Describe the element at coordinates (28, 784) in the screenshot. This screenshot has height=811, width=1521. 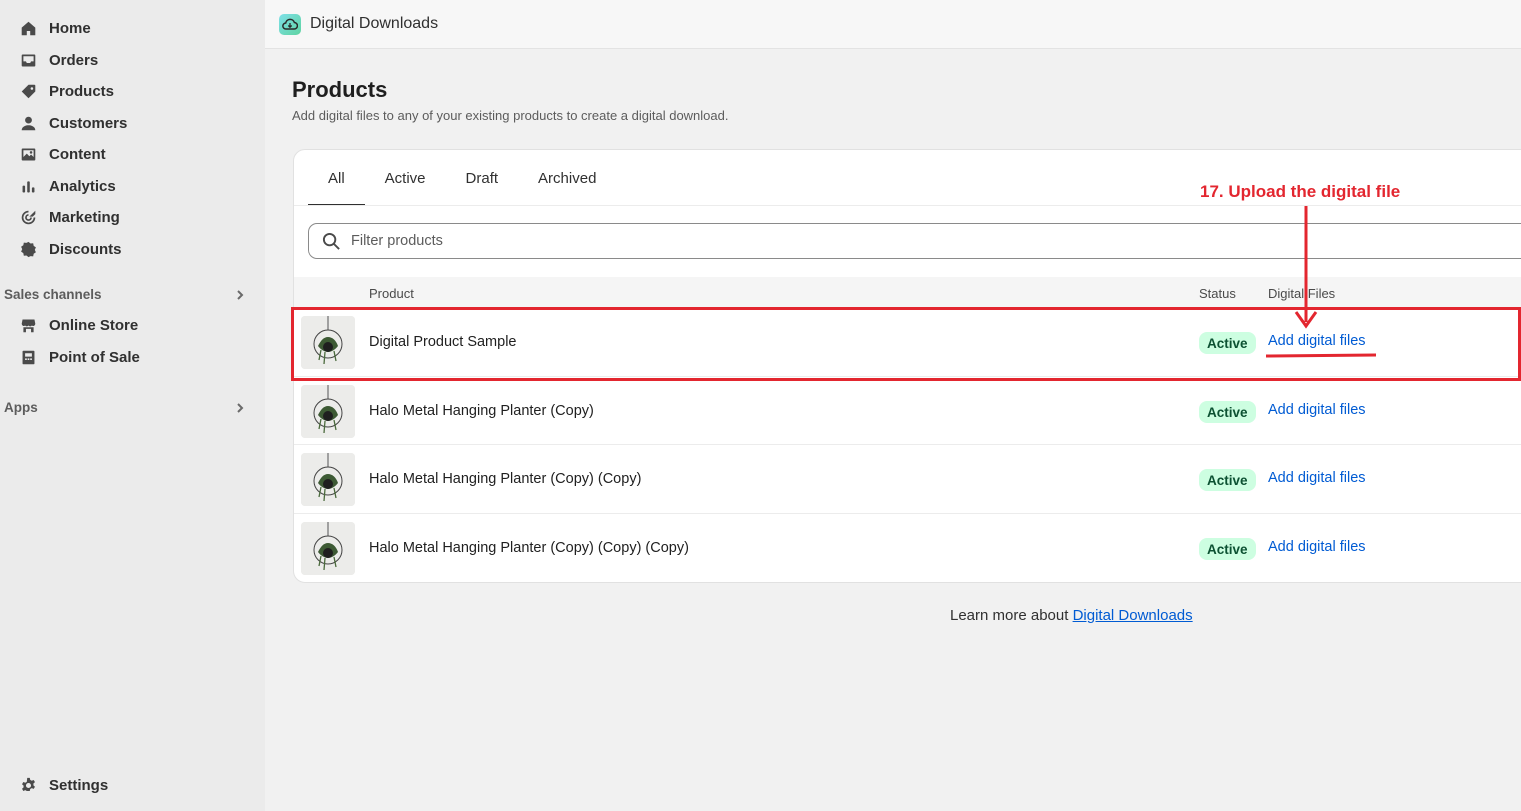
I see `gear-icon` at that location.